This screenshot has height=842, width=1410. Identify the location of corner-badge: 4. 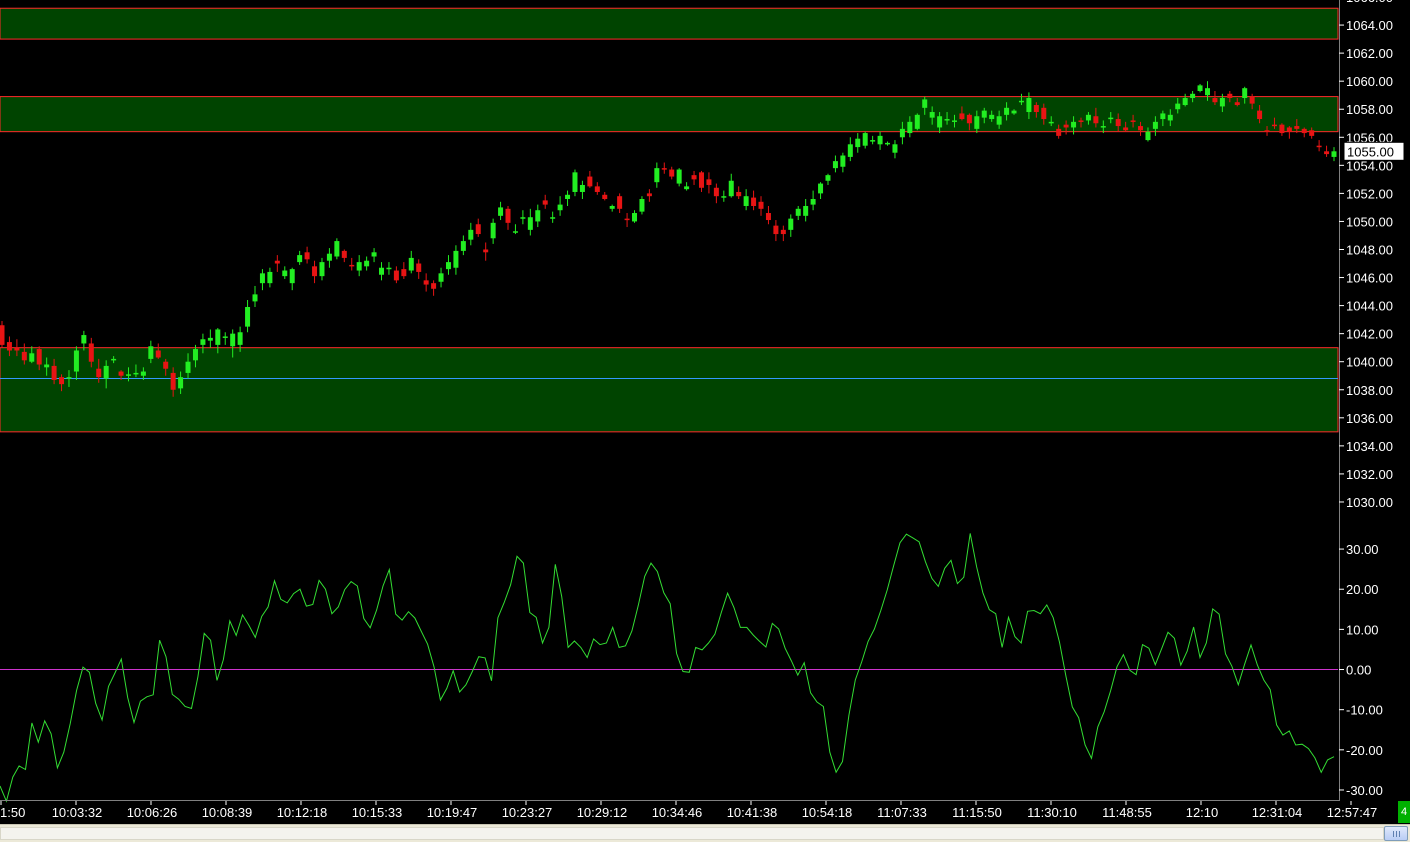
(1404, 812).